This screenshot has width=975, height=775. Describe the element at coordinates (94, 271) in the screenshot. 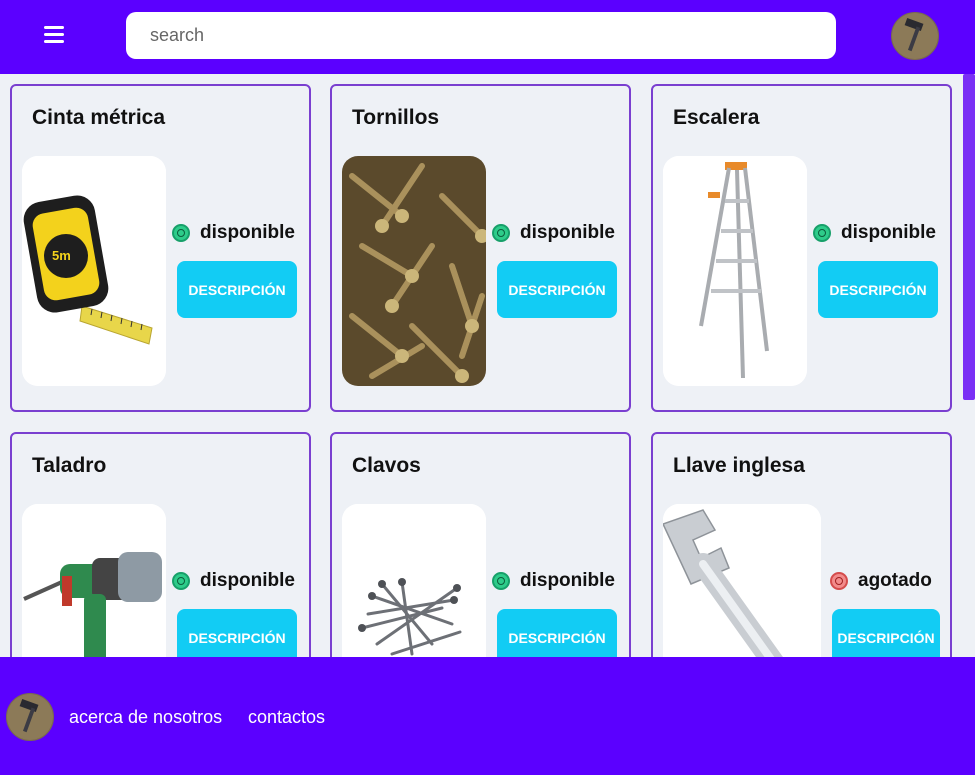

I see `tape-measure-icon: 5m` at that location.